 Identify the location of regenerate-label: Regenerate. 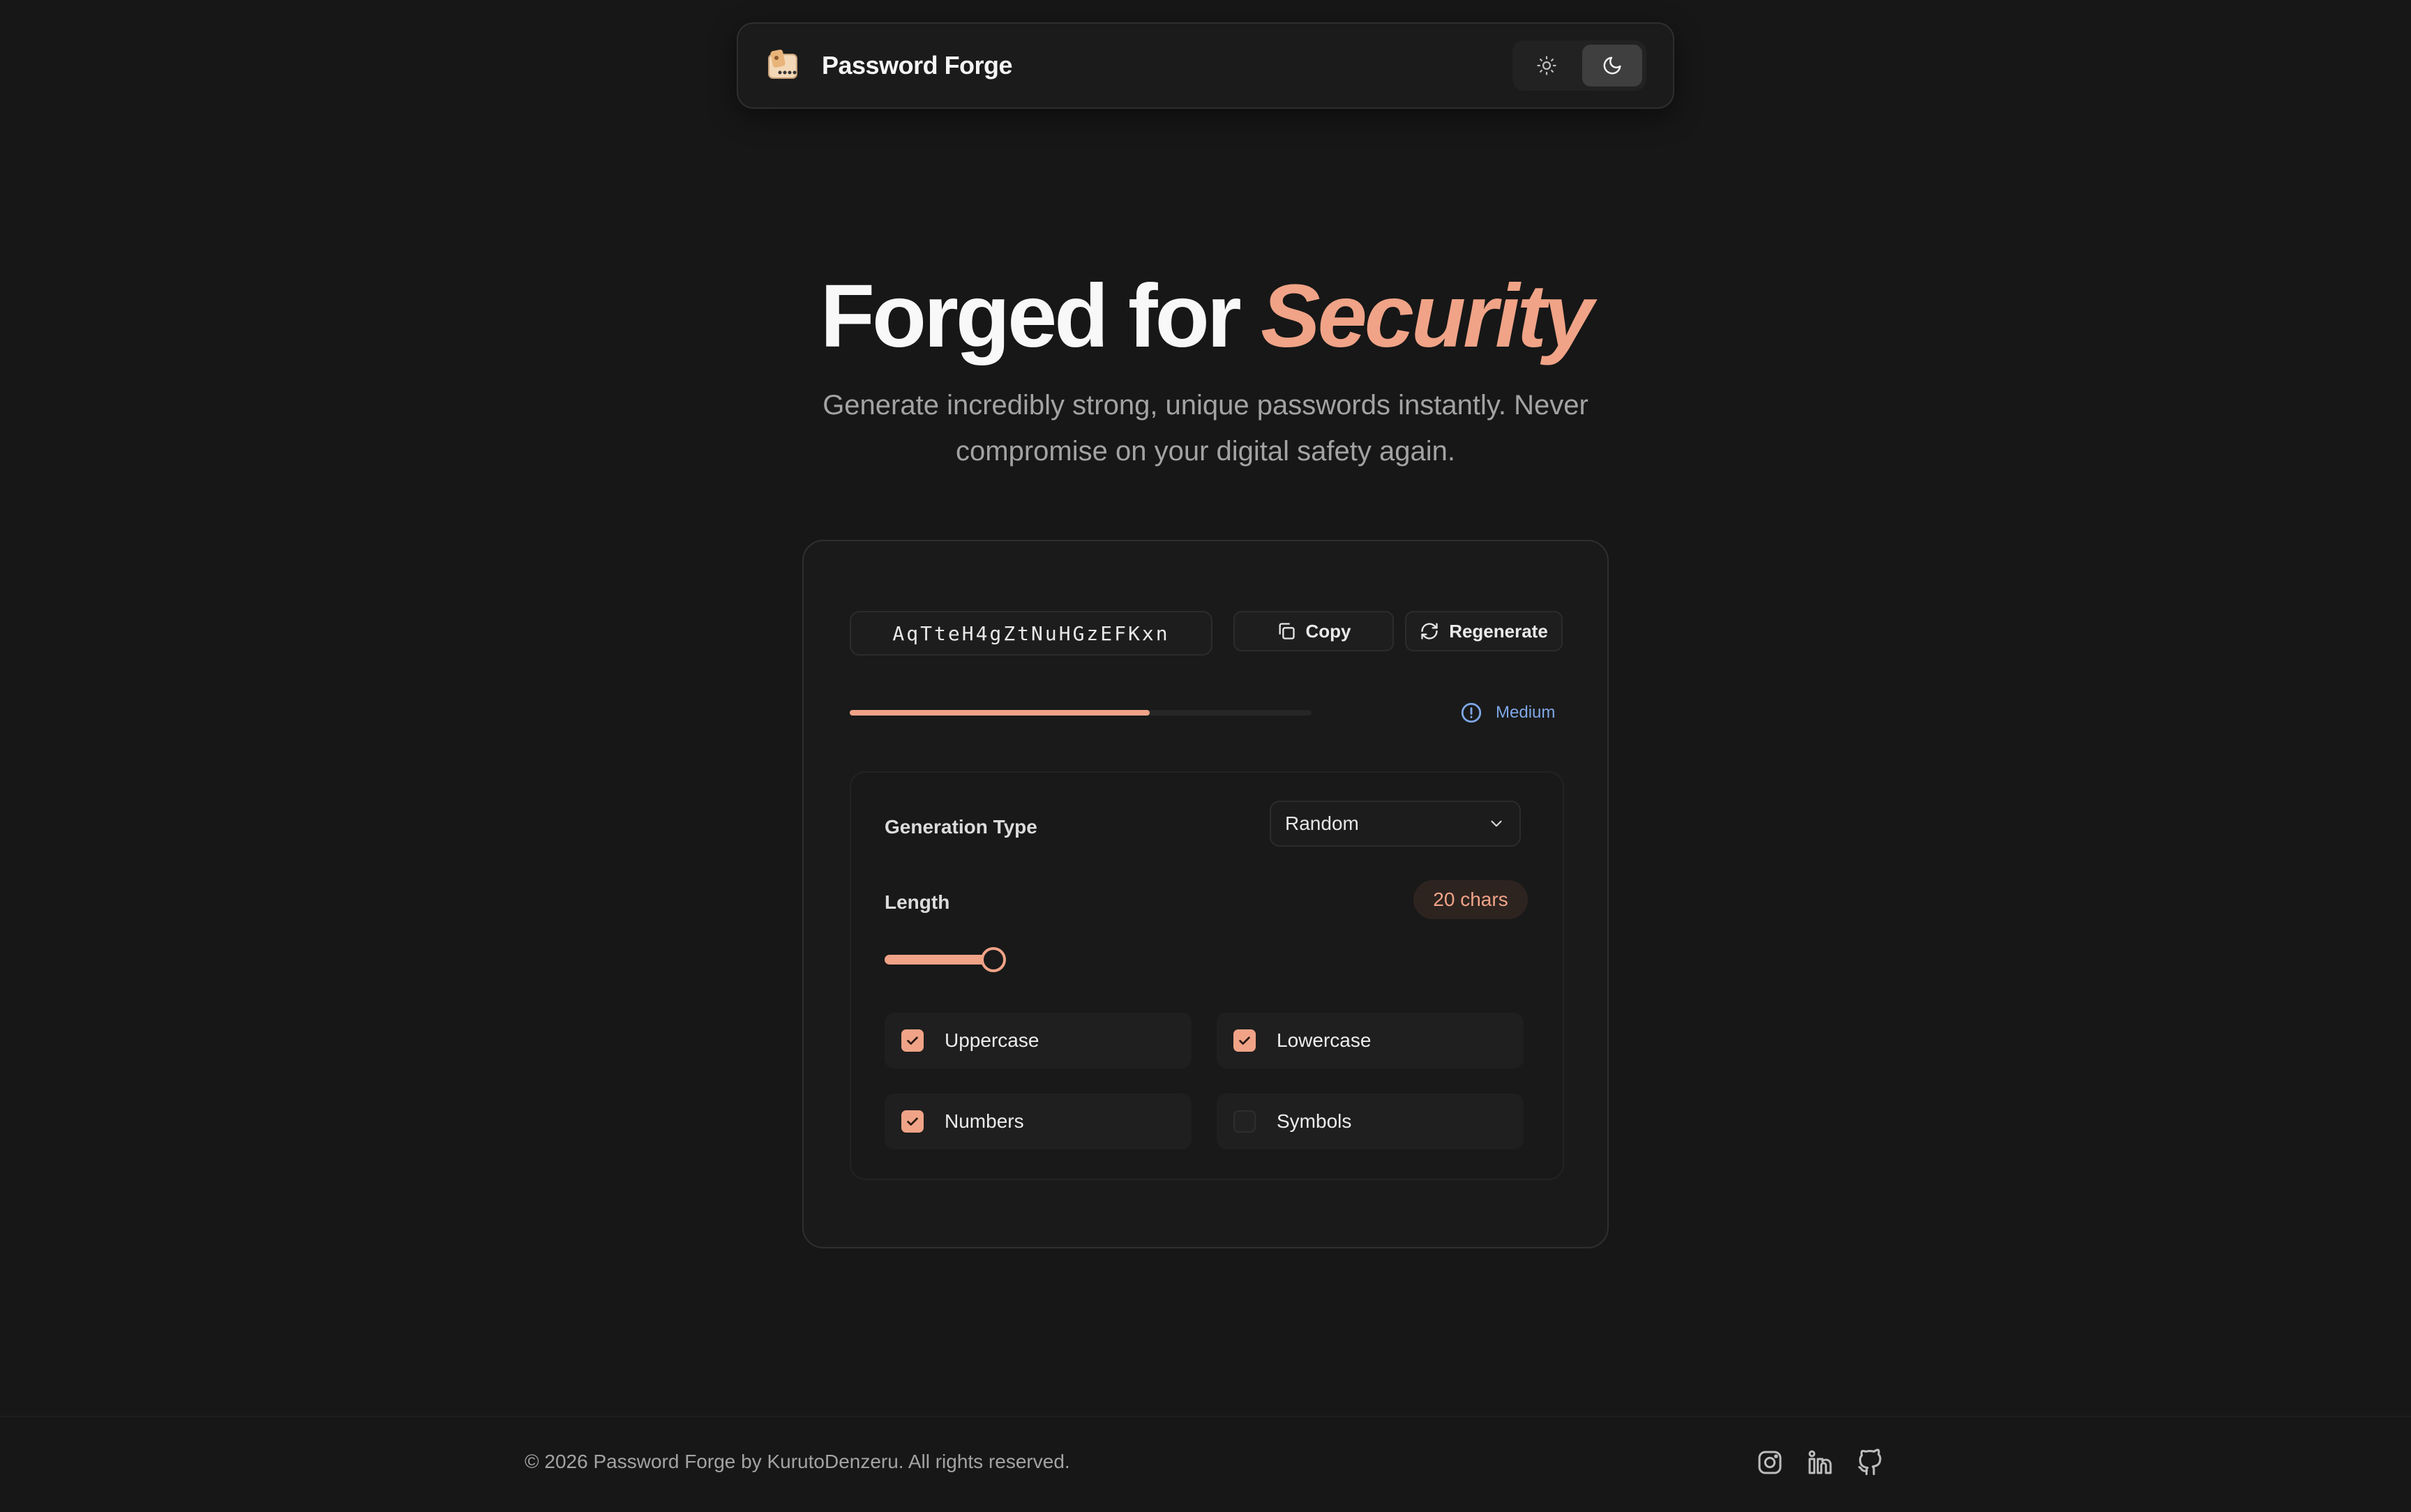
(1498, 631).